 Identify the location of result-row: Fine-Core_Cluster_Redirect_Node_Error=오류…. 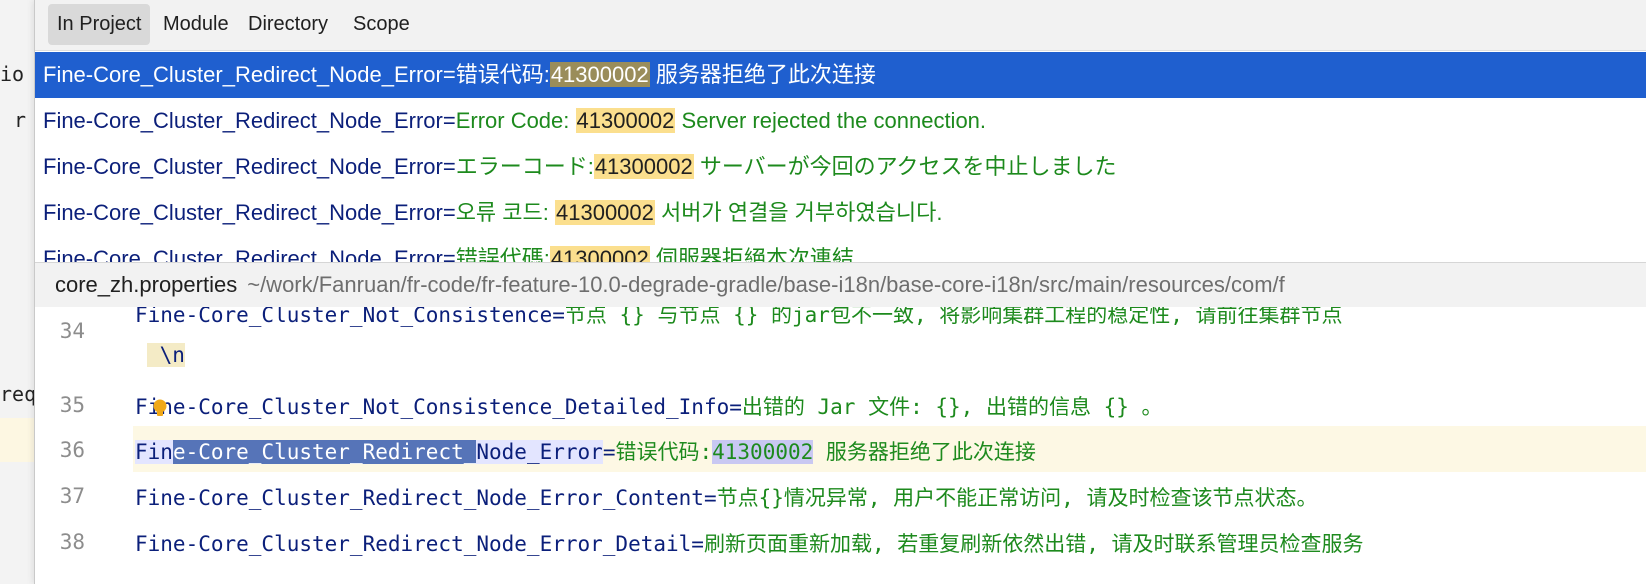
(840, 213).